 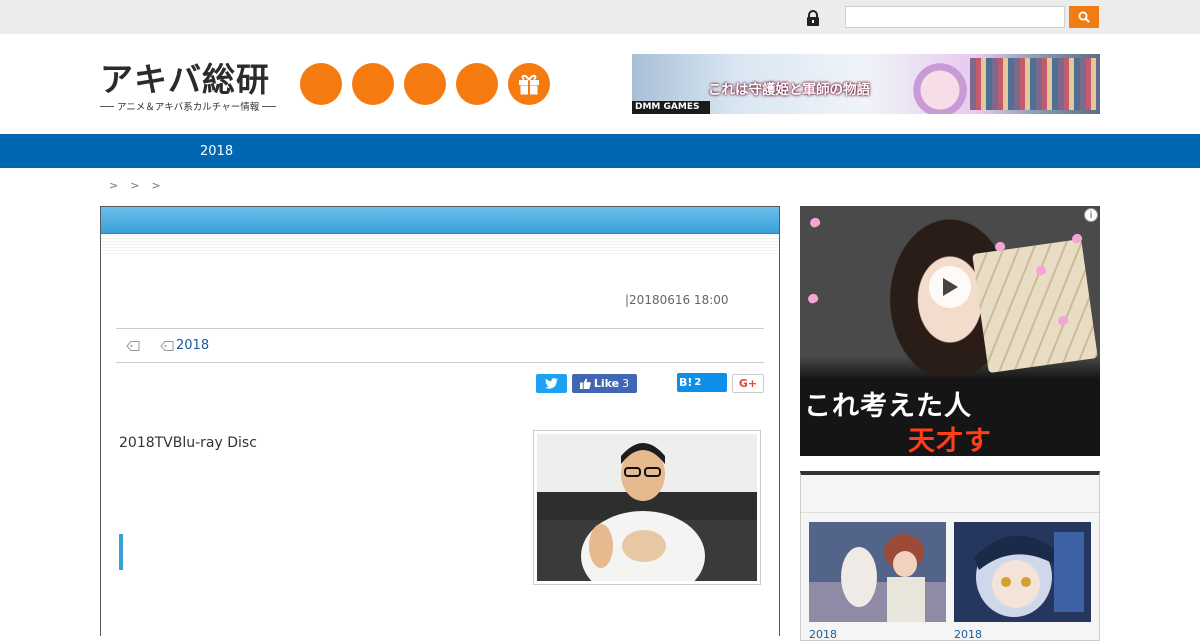 What do you see at coordinates (440, 220) in the screenshot?
I see `article-title-bar` at bounding box center [440, 220].